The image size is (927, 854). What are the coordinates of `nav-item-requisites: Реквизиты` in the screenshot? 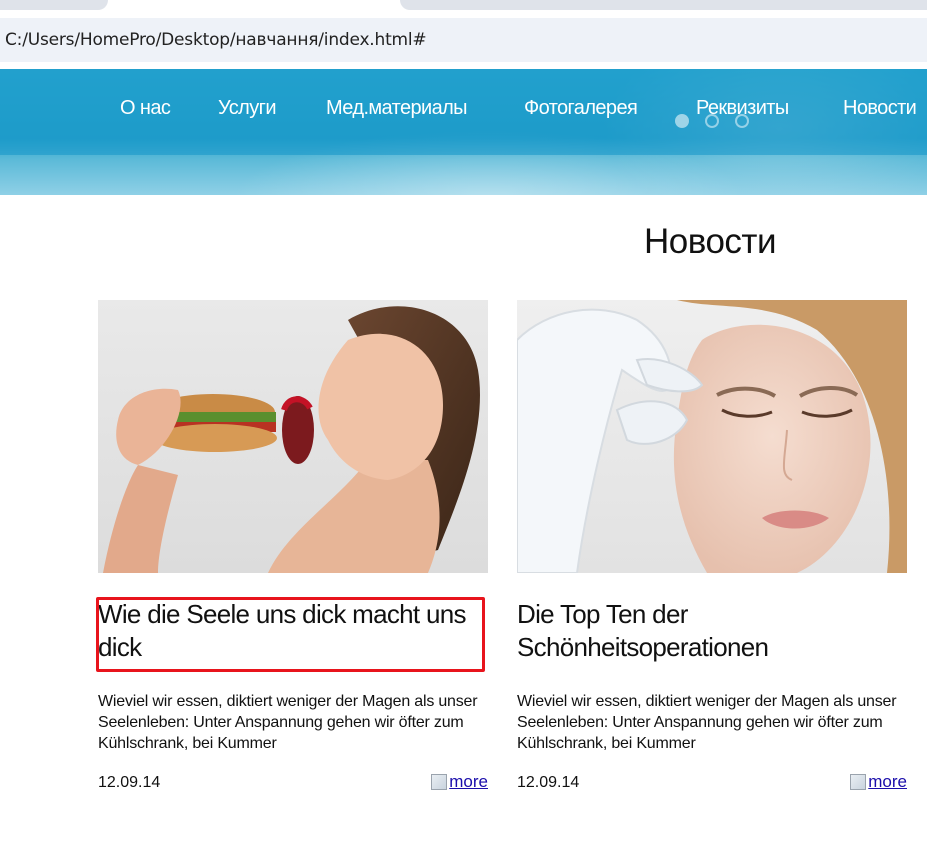 It's located at (742, 108).